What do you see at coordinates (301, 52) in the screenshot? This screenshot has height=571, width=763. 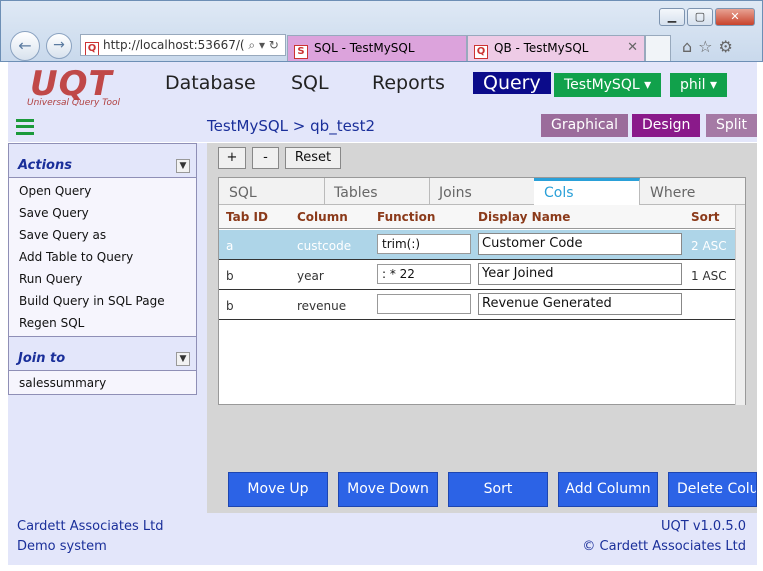 I see `sql-favicon-icon: S` at bounding box center [301, 52].